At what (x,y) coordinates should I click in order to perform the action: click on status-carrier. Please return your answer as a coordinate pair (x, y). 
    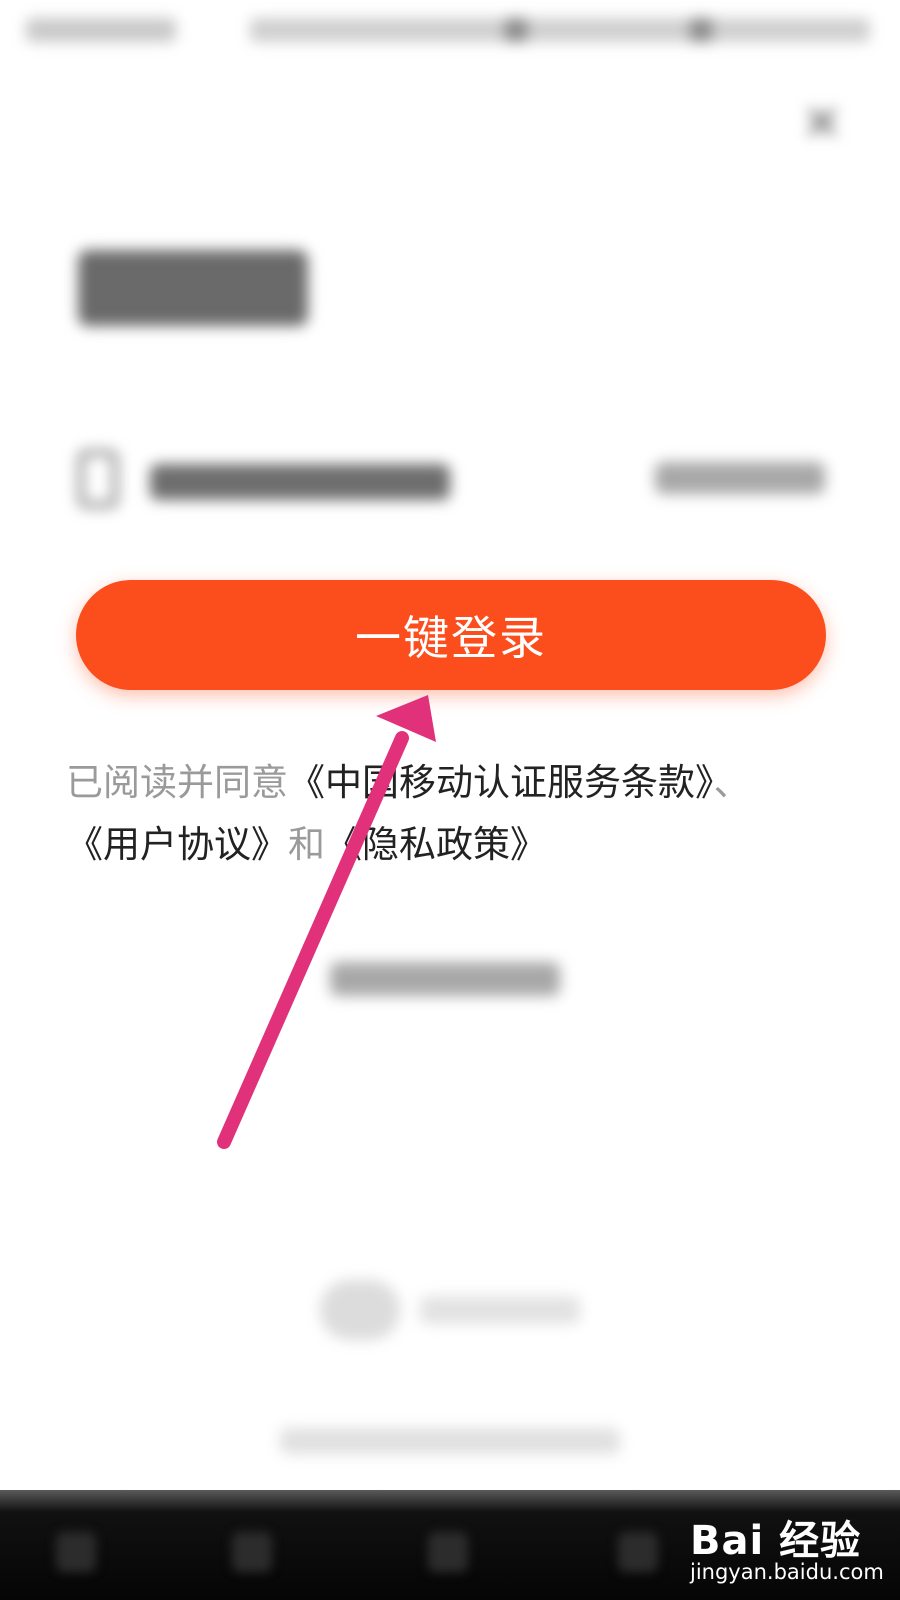
    Looking at the image, I should click on (101, 30).